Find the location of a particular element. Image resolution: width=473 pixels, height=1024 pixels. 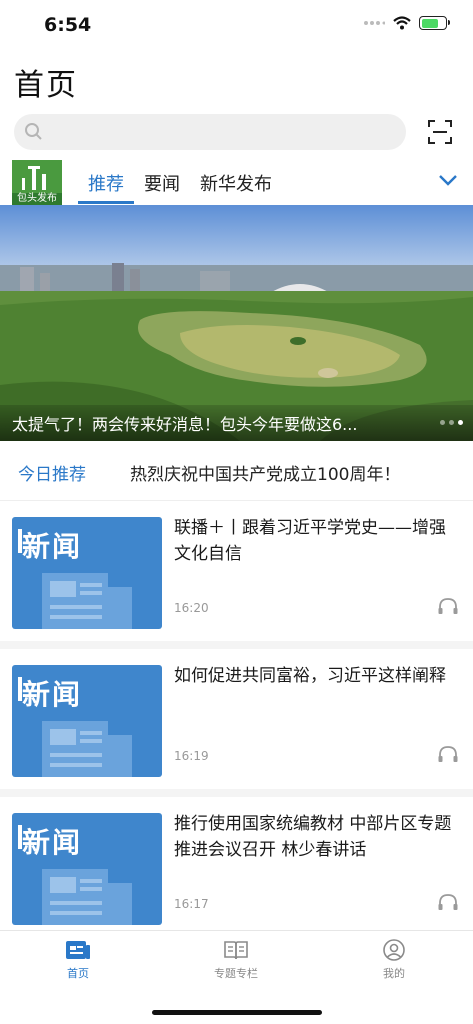

battery-icon is located at coordinates (434, 23).